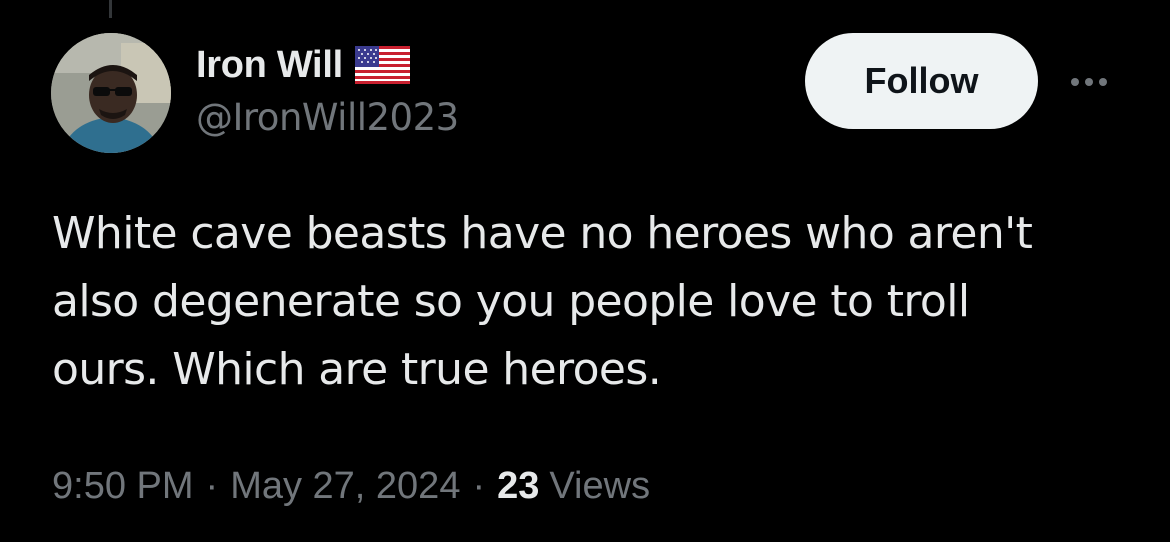  Describe the element at coordinates (123, 486) in the screenshot. I see `post-time: 9:50 PM` at that location.